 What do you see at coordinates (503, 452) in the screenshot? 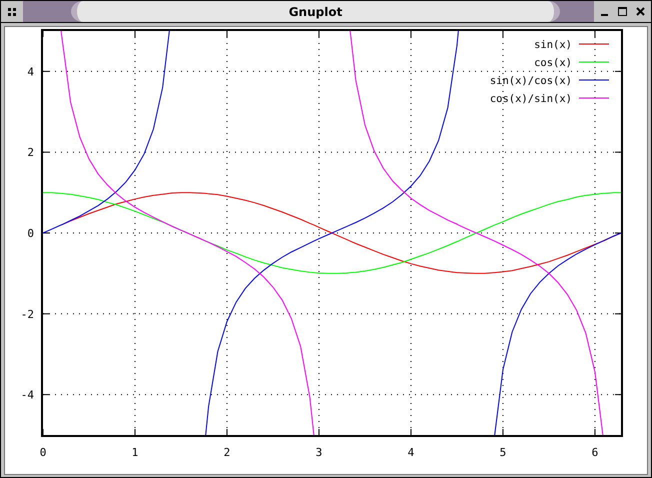
I see `x-tick-label: 5` at bounding box center [503, 452].